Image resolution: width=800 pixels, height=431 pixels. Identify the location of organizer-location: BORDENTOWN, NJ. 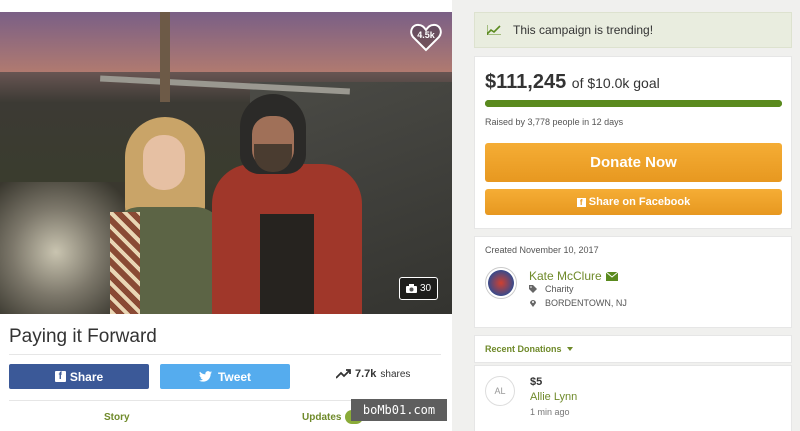
(578, 303).